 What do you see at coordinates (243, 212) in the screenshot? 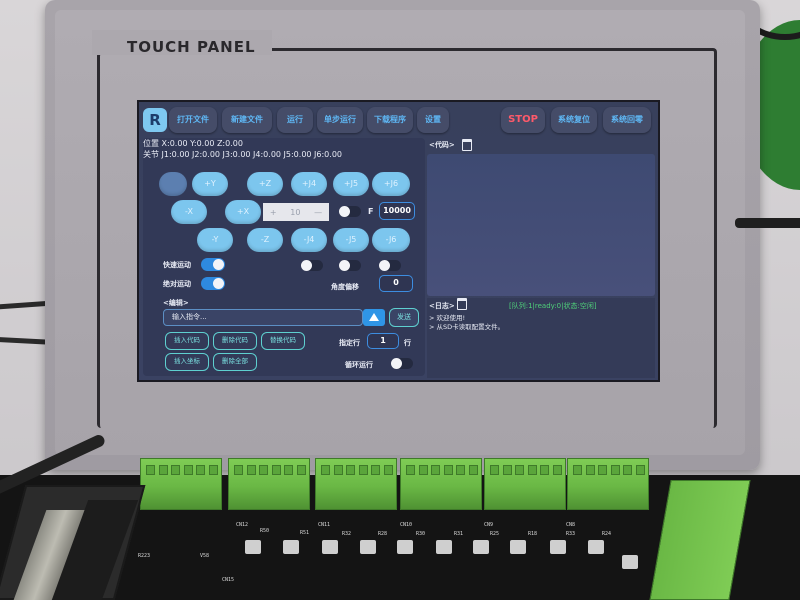
I see `jog-plus-x-button: +X` at bounding box center [243, 212].